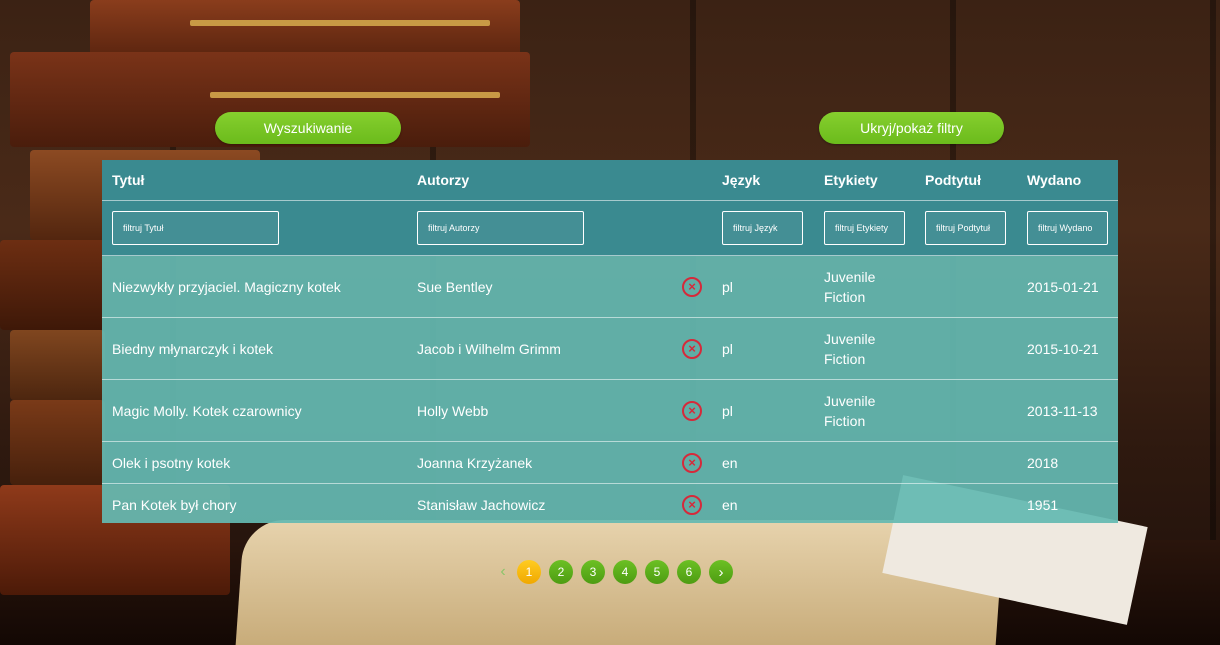 The height and width of the screenshot is (645, 1220). Describe the element at coordinates (953, 180) in the screenshot. I see `column-header-subtitle: Podtytuł` at that location.